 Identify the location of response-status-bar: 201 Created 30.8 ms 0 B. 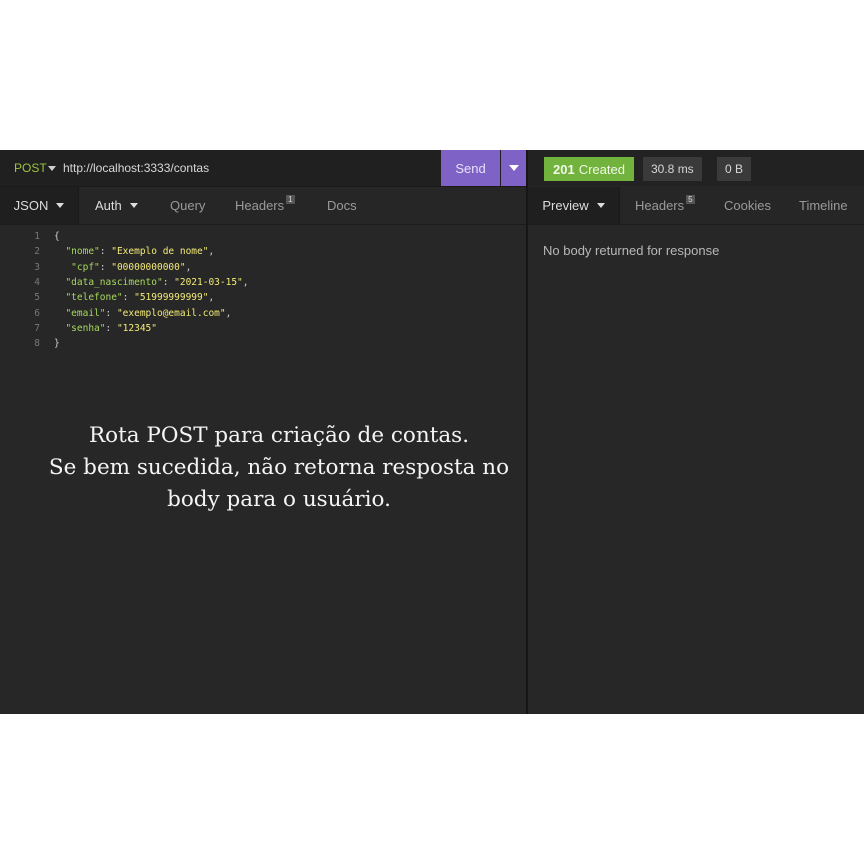
(696, 168).